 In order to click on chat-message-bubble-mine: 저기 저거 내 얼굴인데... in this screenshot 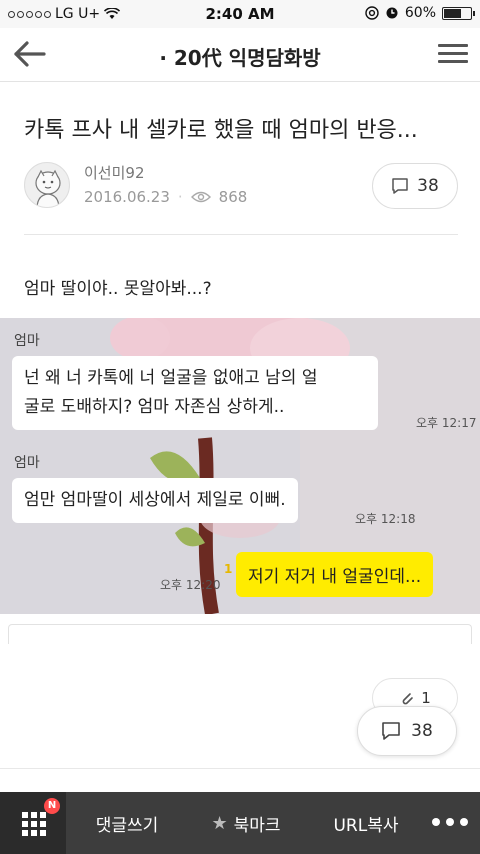, I will do `click(335, 574)`.